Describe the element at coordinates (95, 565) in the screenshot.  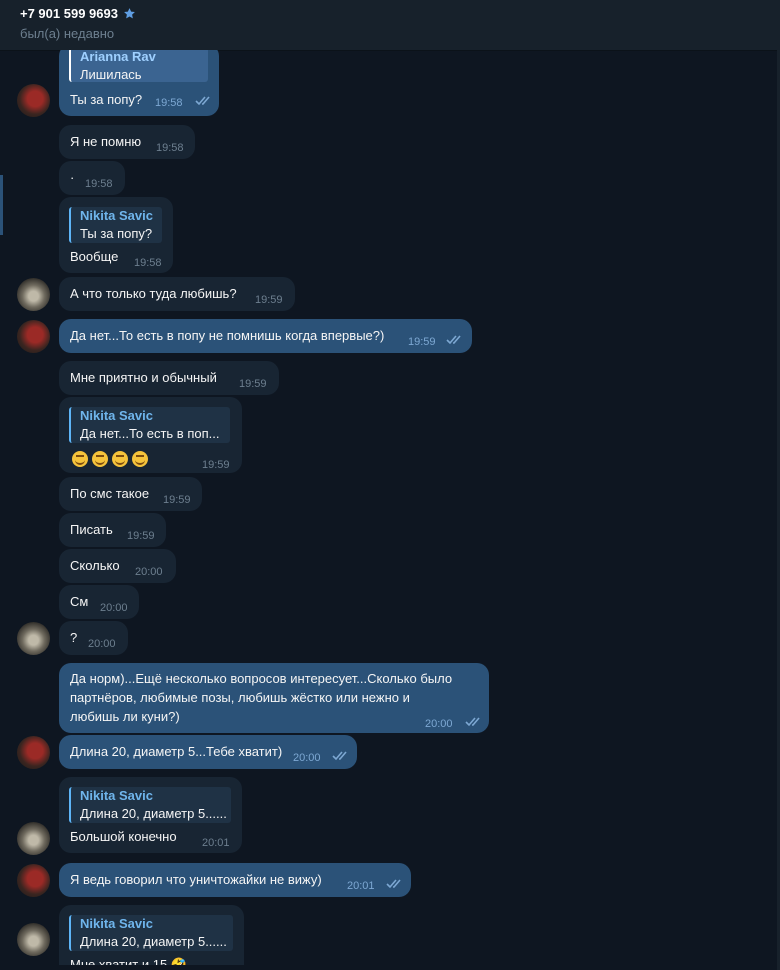
I see `message-text: Сколько` at that location.